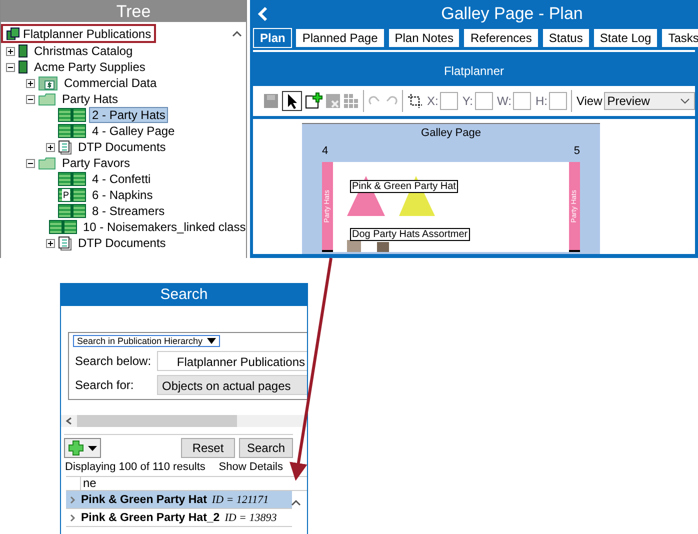  What do you see at coordinates (184, 295) in the screenshot?
I see `panel-title: Search` at bounding box center [184, 295].